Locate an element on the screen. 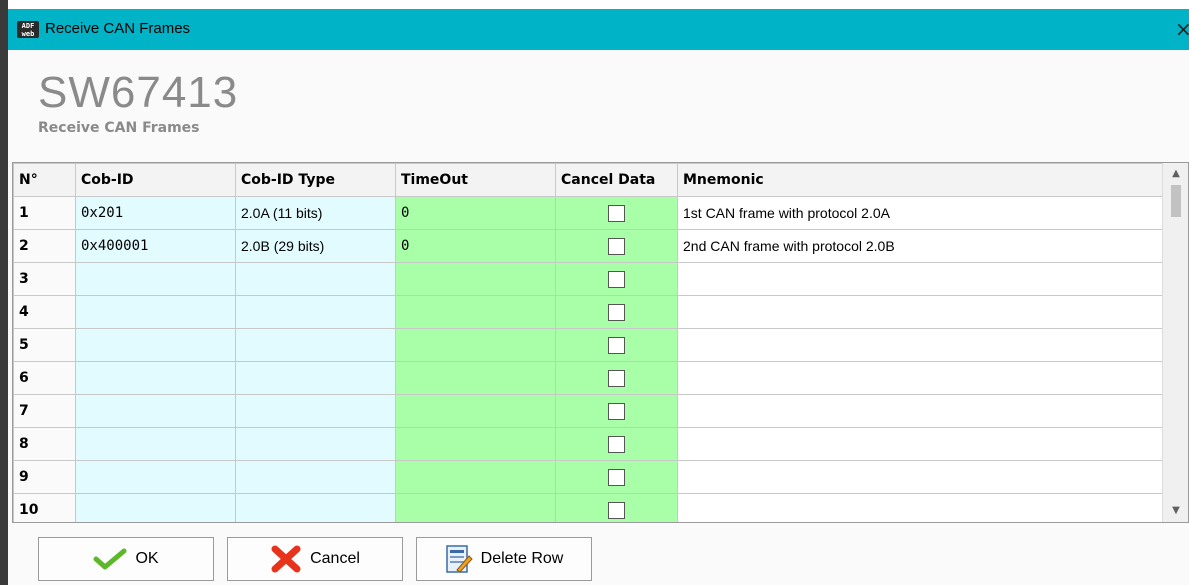  vertical-scrollbar: ▲ ▼ is located at coordinates (1175, 342).